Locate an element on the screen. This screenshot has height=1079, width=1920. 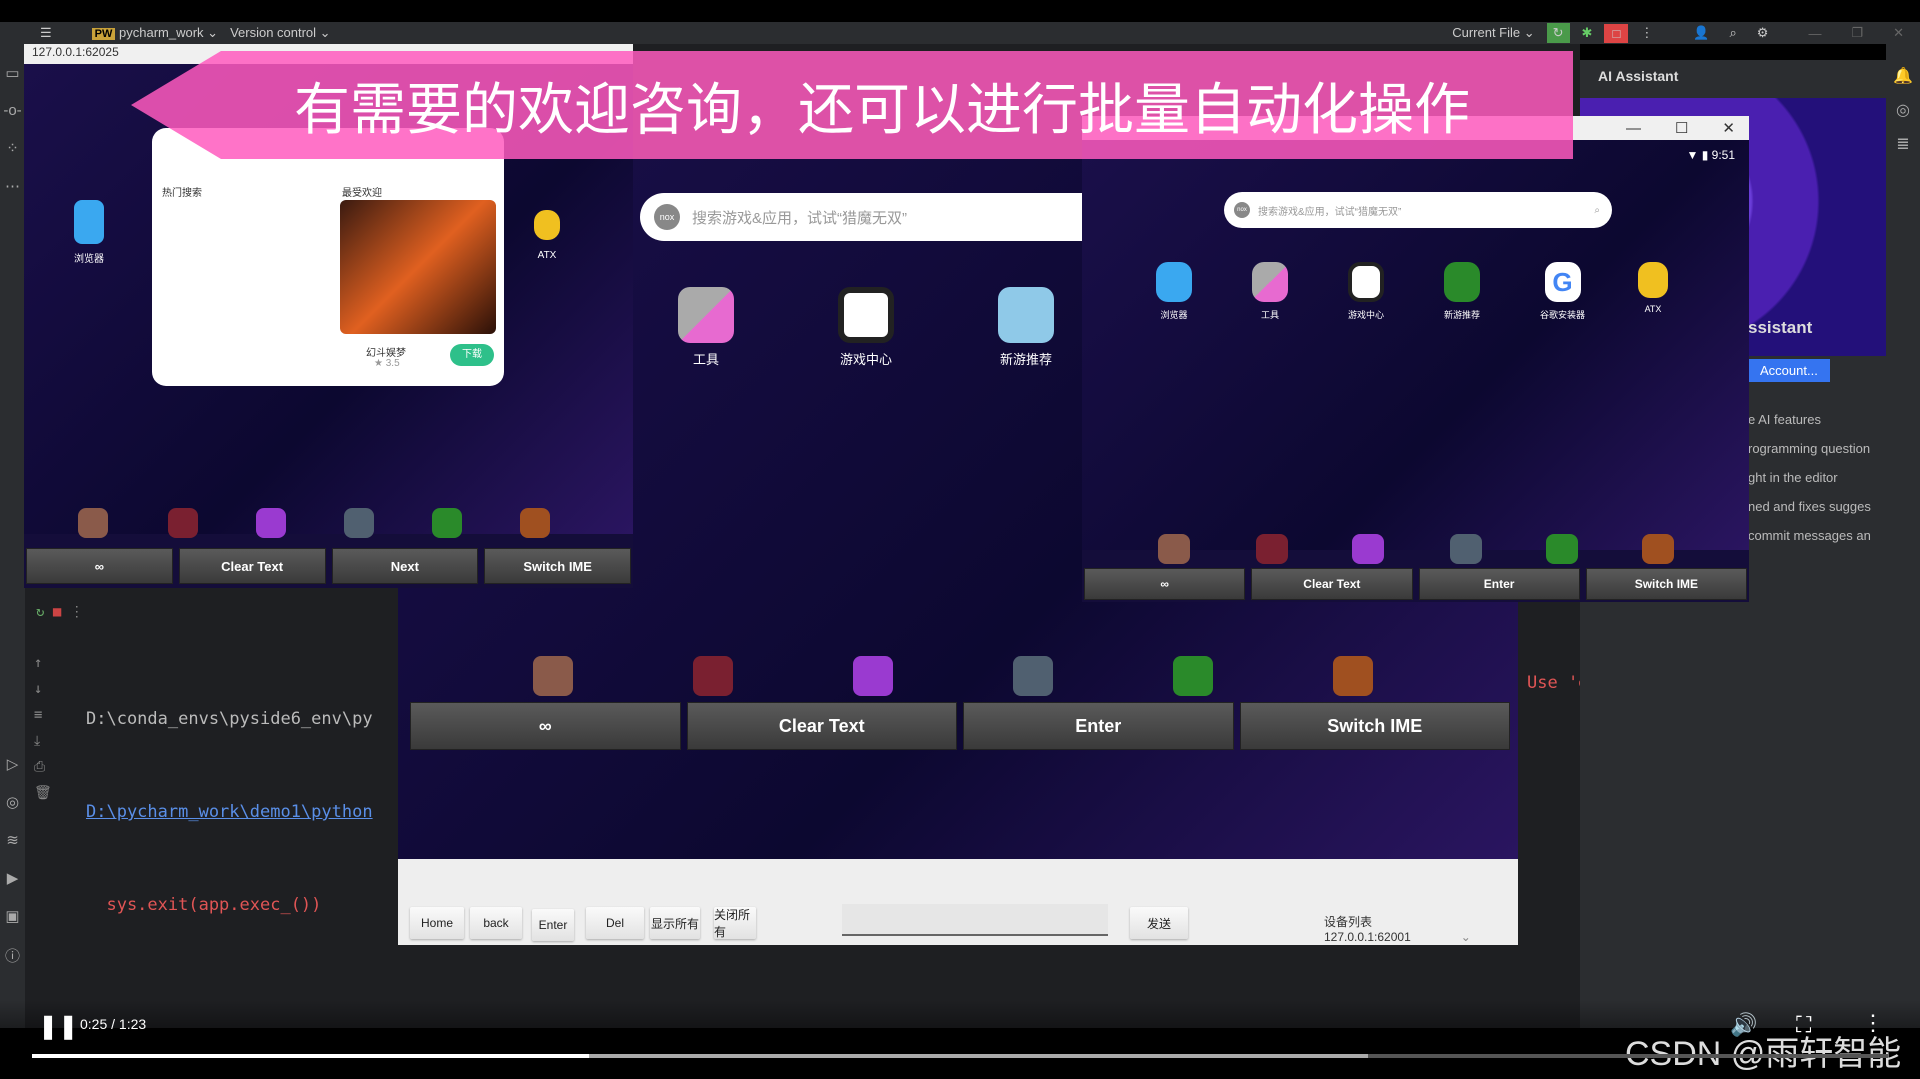
folder-icon: ▭ is located at coordinates (12, 73).